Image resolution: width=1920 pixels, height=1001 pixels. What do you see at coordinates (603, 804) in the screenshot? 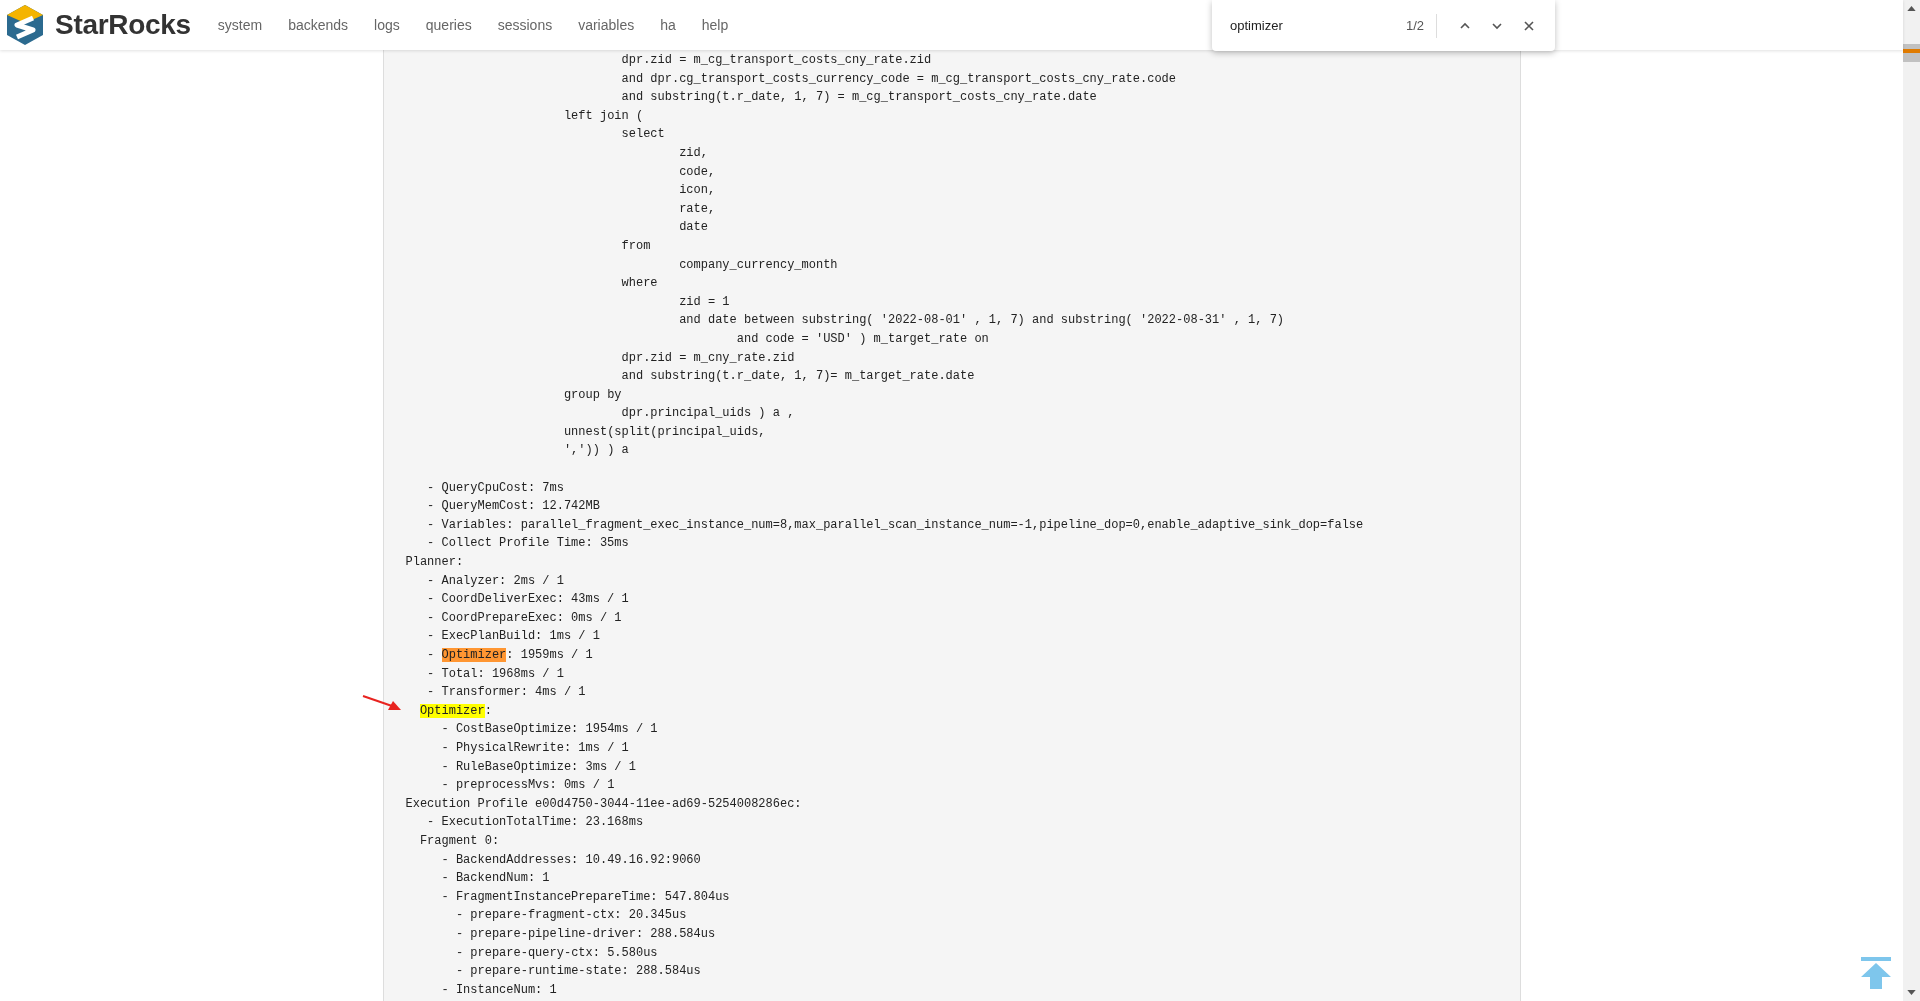
I see `profile-line: Execution Profile e00d4750-3044-11ee-ad69-5254008286ec:` at bounding box center [603, 804].